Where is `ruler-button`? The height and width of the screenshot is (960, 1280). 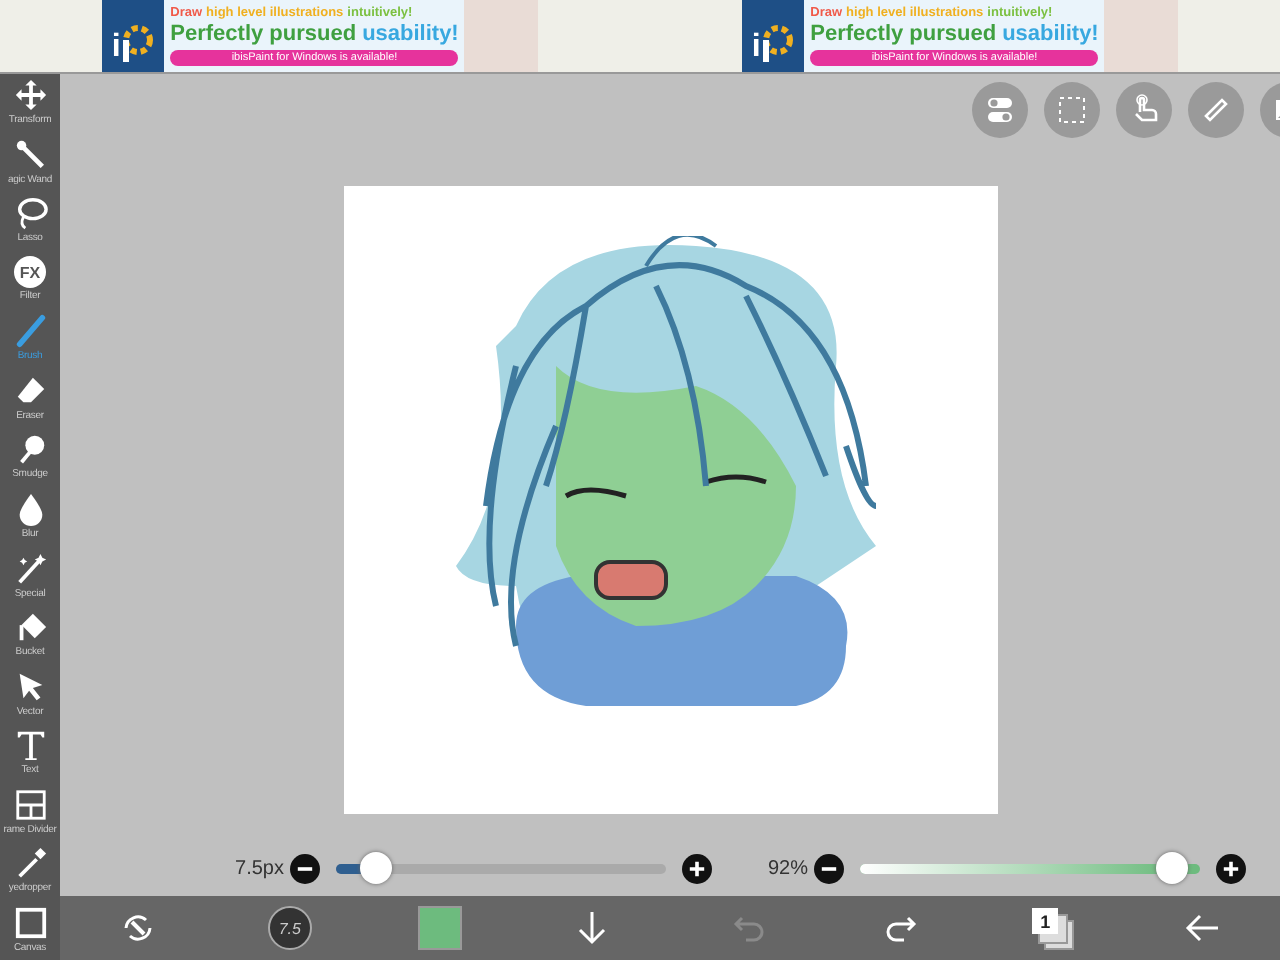 ruler-button is located at coordinates (1216, 110).